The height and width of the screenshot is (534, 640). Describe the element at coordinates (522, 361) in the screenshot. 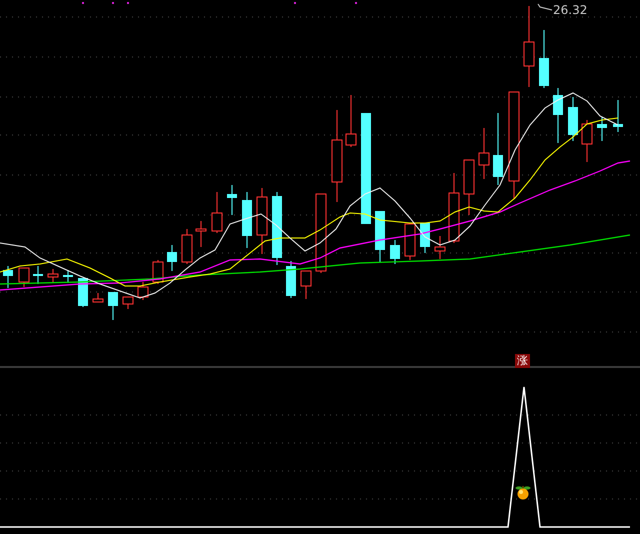

I see `rise-marker-badge: 涨` at that location.